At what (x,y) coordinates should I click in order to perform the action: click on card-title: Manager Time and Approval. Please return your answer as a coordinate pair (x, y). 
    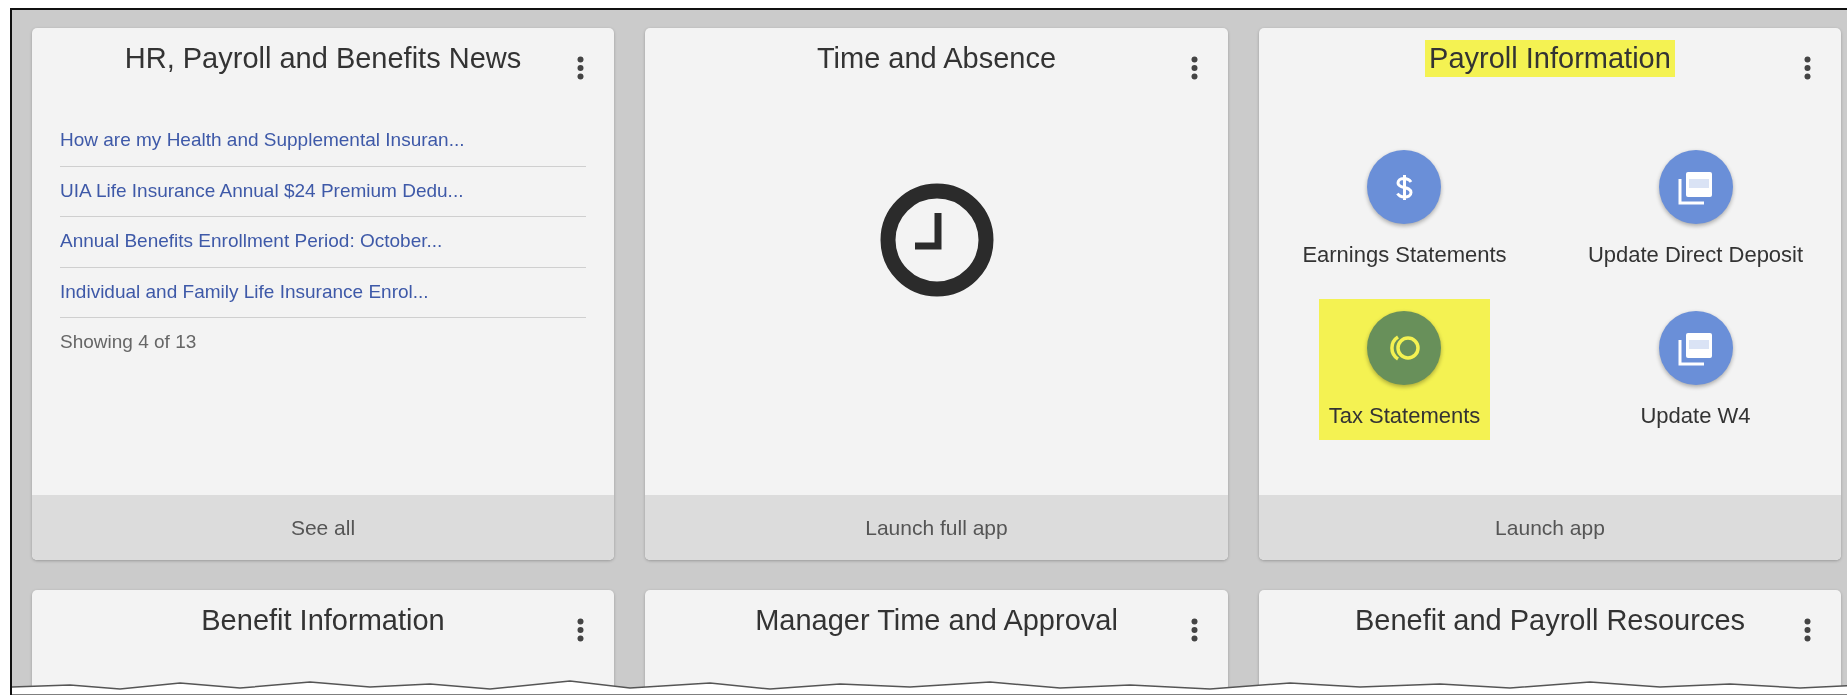
    Looking at the image, I should click on (936, 620).